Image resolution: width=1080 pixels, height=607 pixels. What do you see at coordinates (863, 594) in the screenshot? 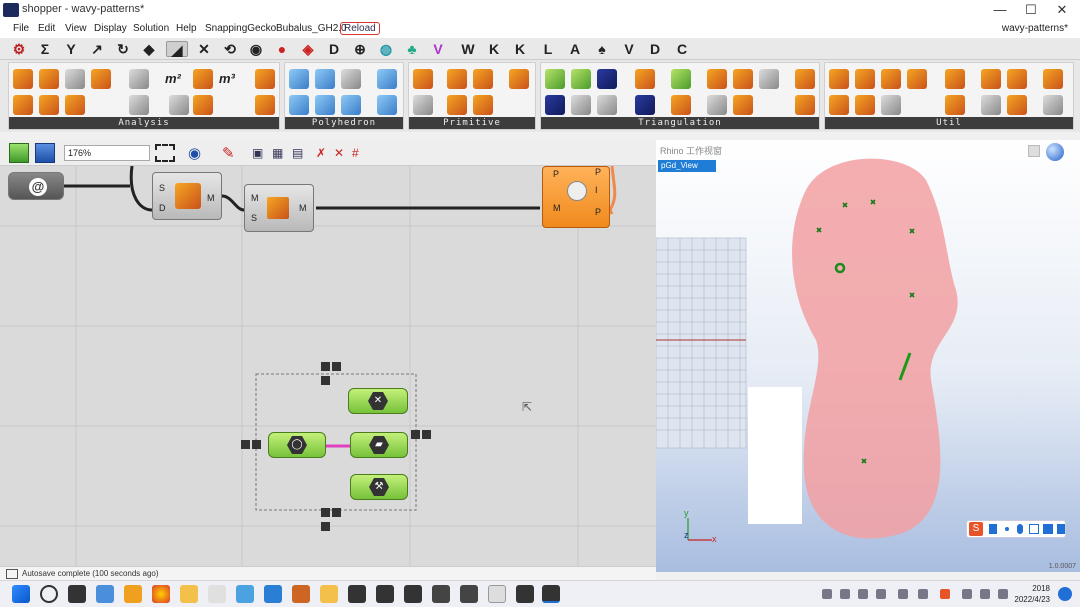
I see `tray-app2-icon` at bounding box center [863, 594].